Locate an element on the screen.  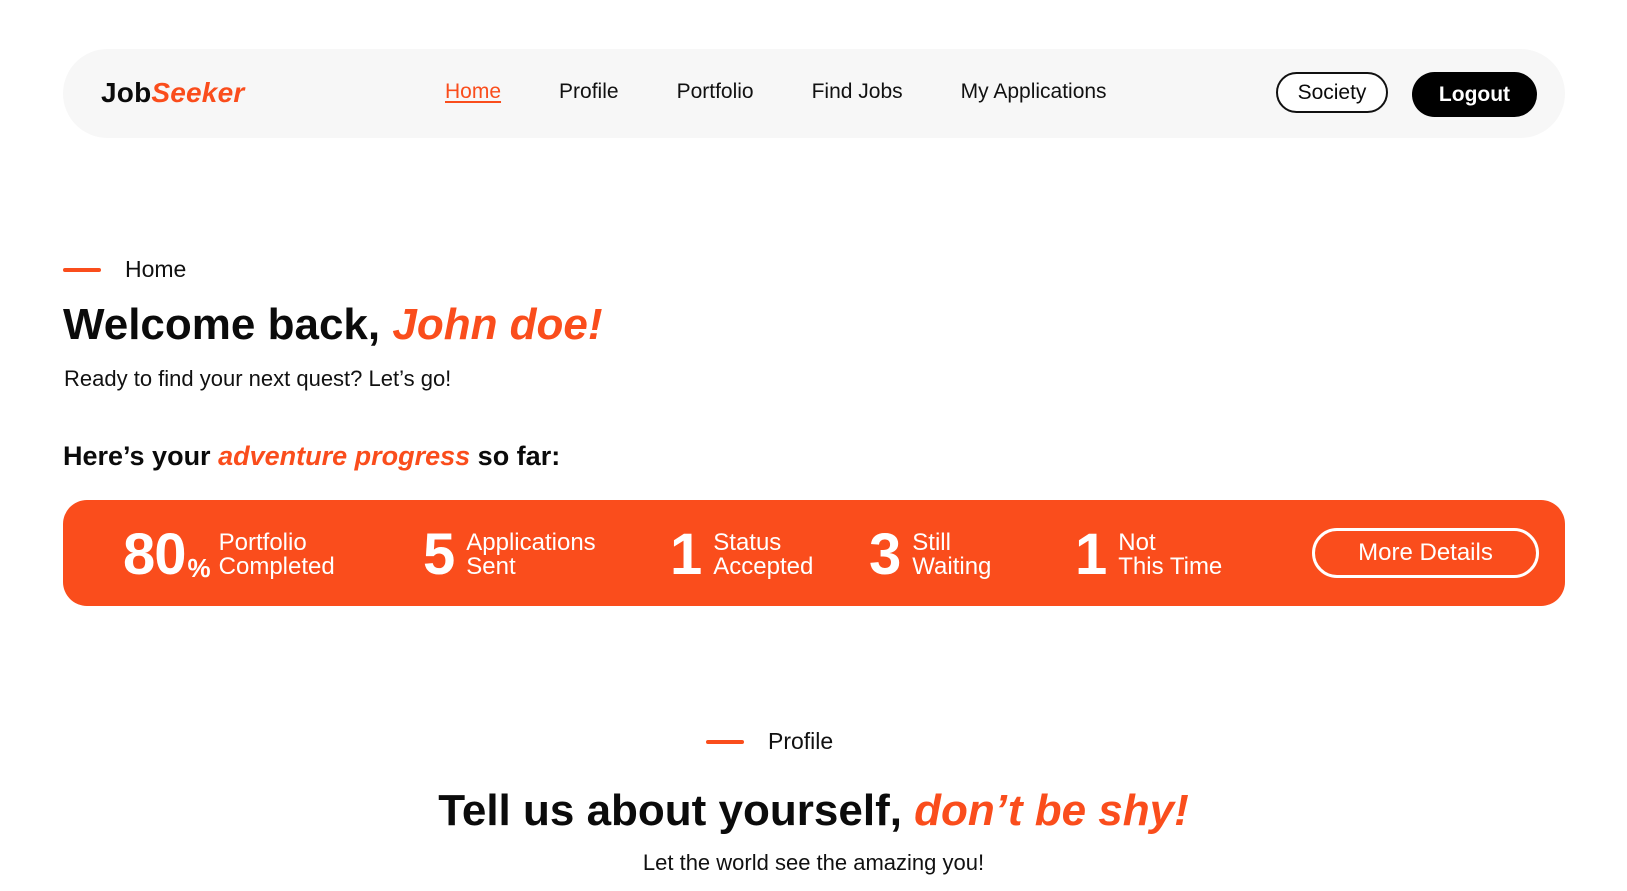
stat-accepted: 1 Status Accepted is located at coordinates (741, 555).